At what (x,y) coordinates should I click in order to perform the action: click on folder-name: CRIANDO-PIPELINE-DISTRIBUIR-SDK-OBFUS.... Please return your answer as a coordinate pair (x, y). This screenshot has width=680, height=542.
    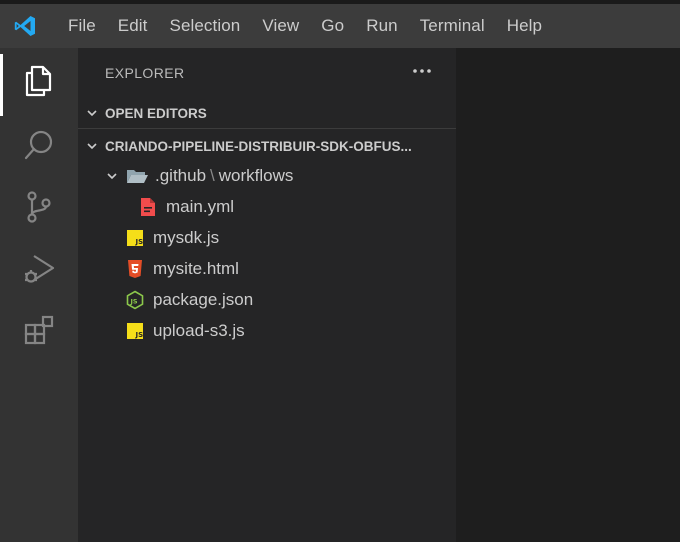
    Looking at the image, I should click on (258, 146).